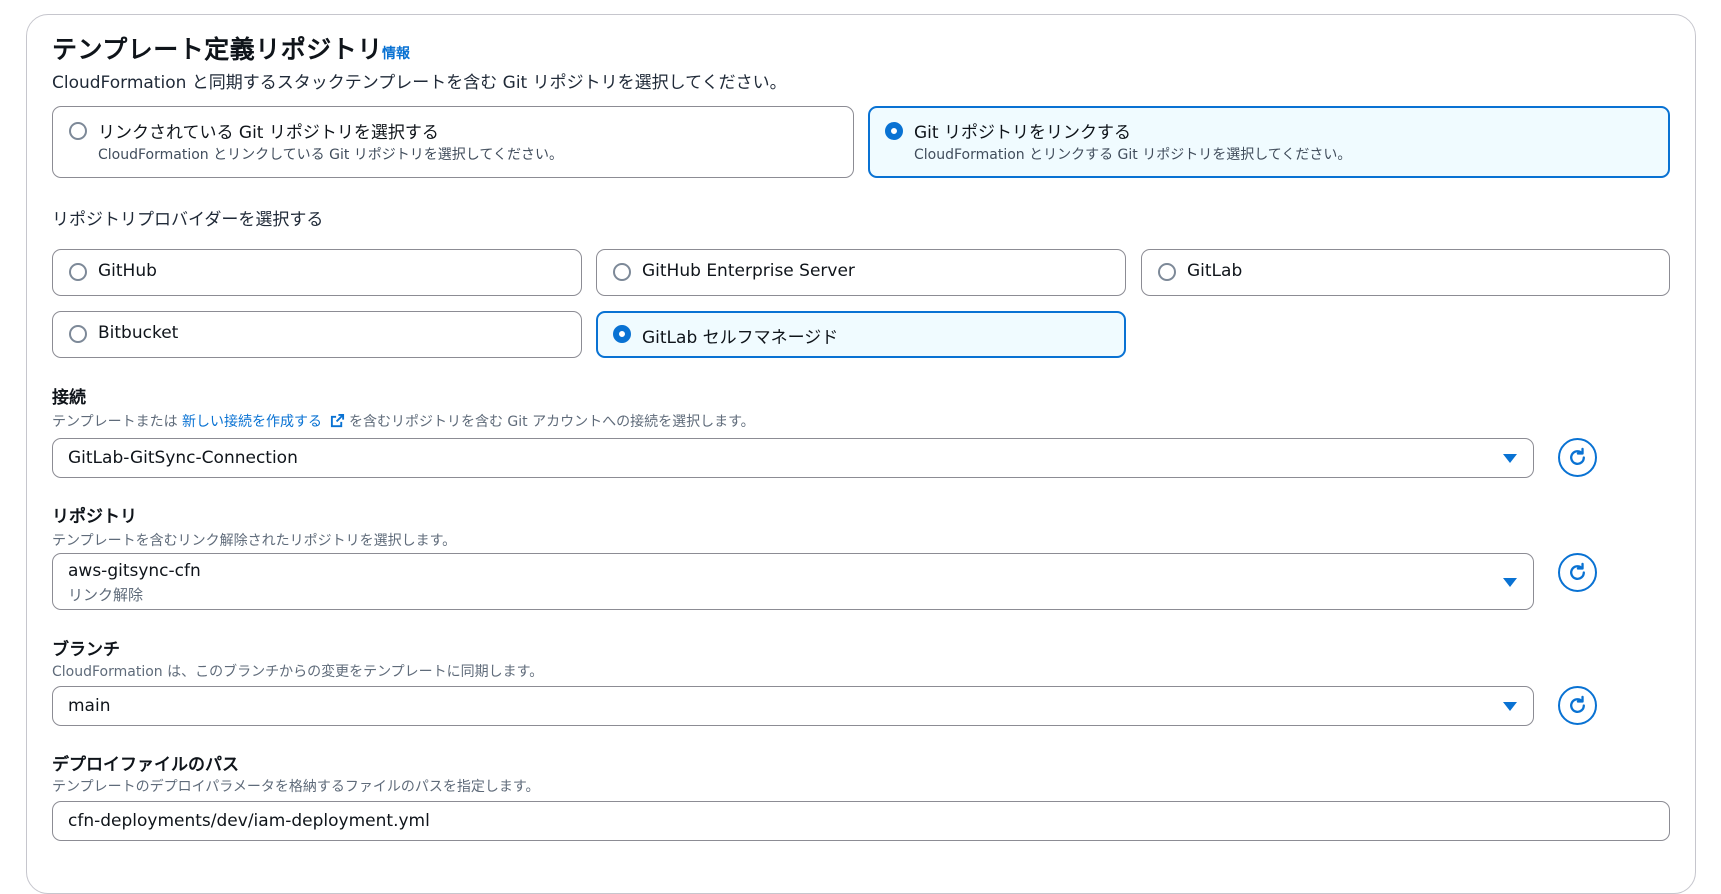 This screenshot has height=894, width=1721. I want to click on refresh-branch-button, so click(1577, 705).